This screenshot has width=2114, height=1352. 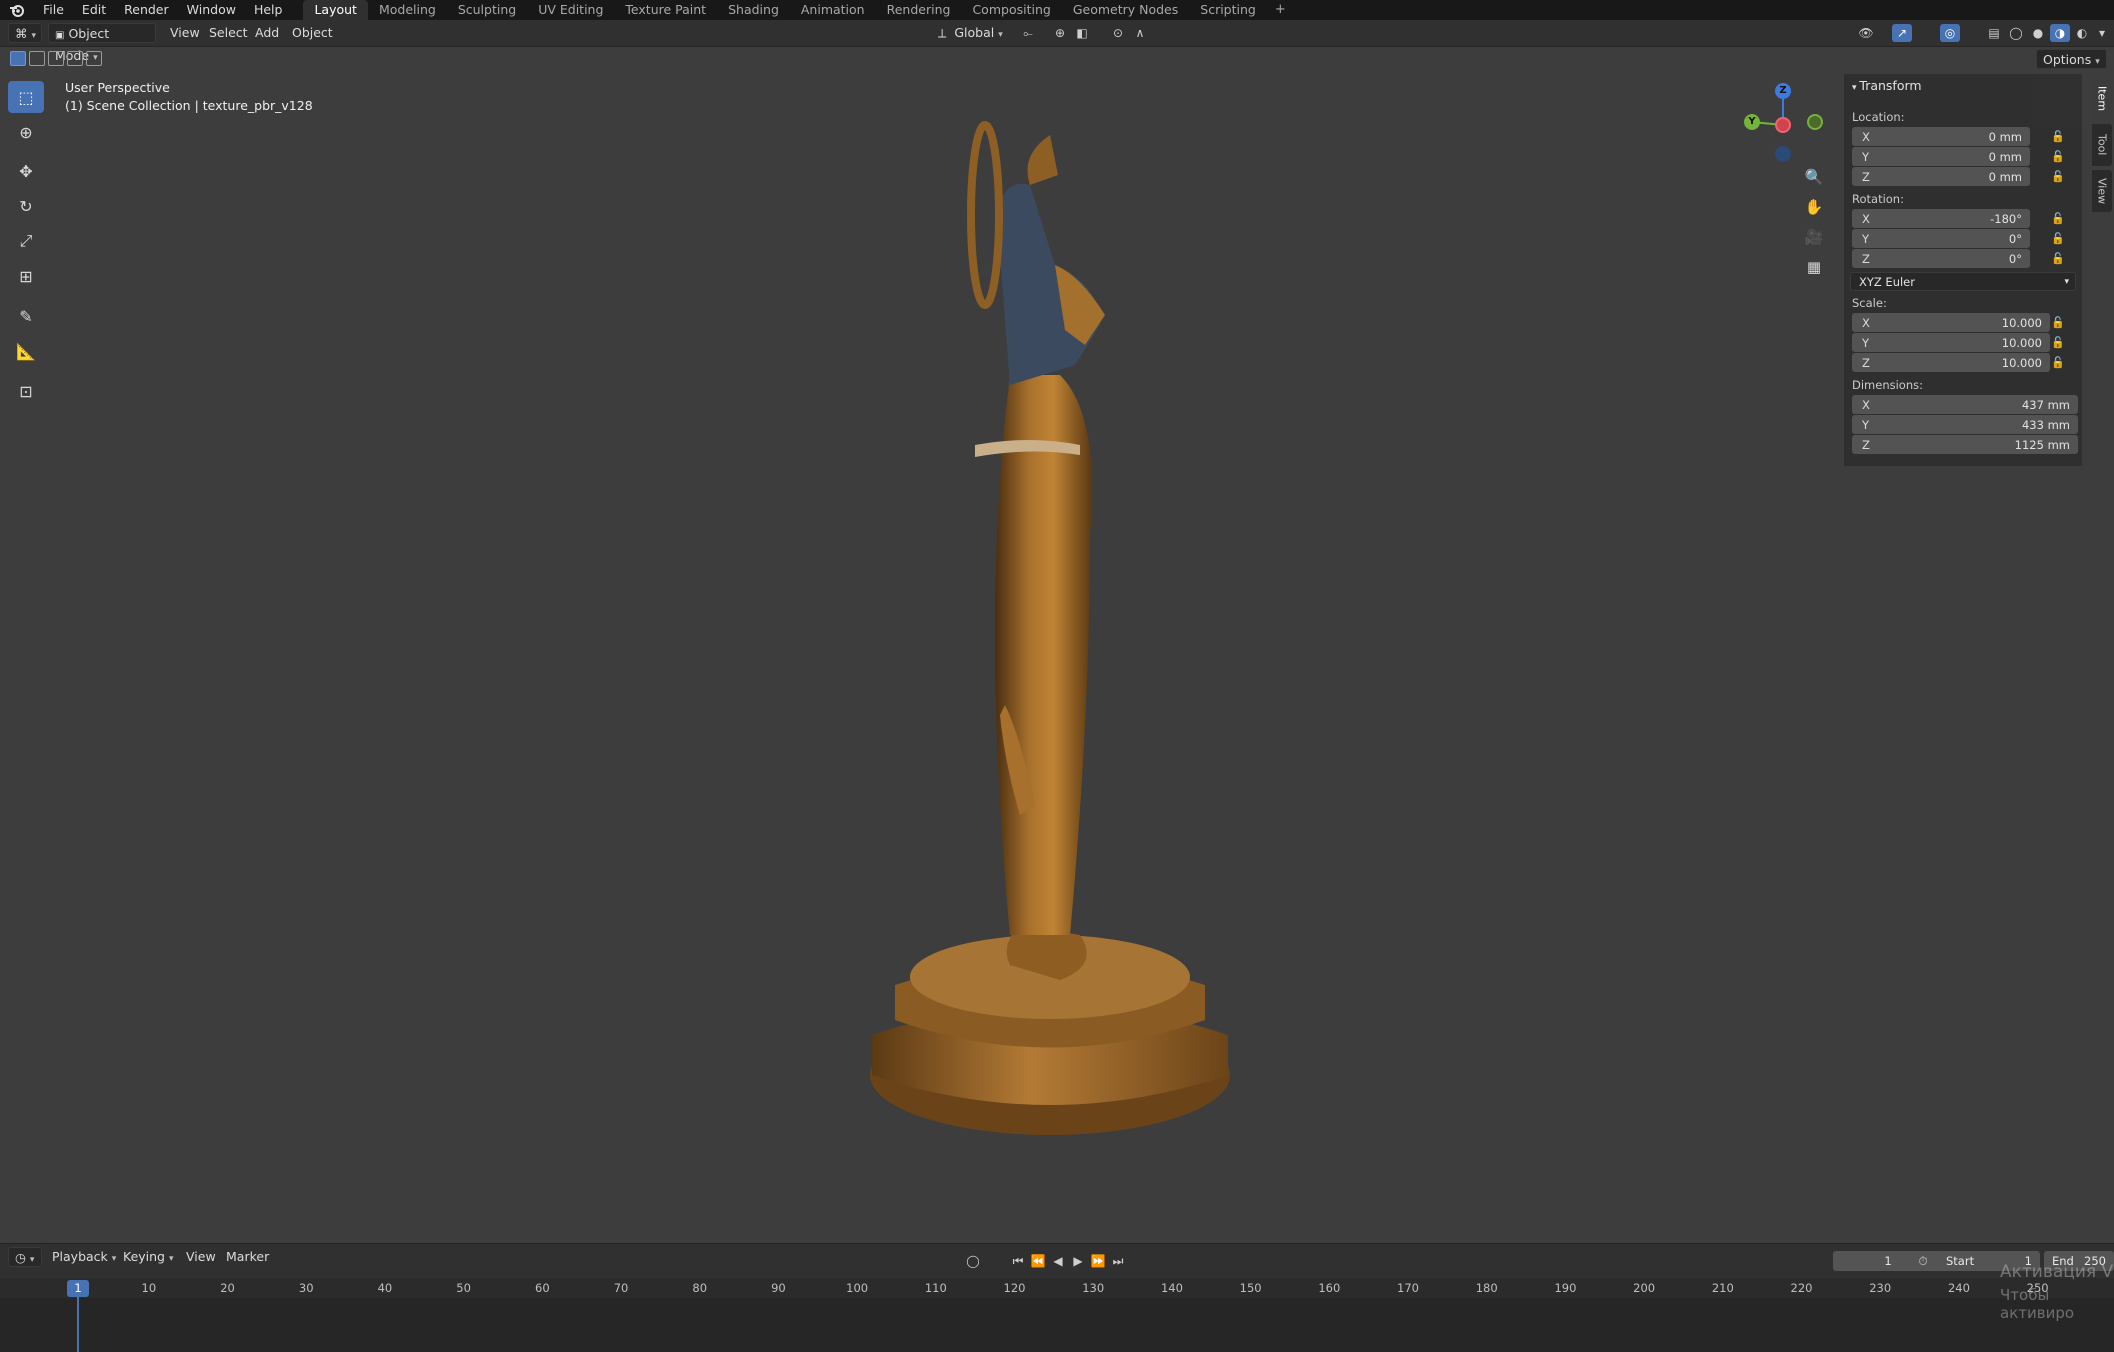 What do you see at coordinates (1228, 10) in the screenshot?
I see `tab-scripting: Scripting` at bounding box center [1228, 10].